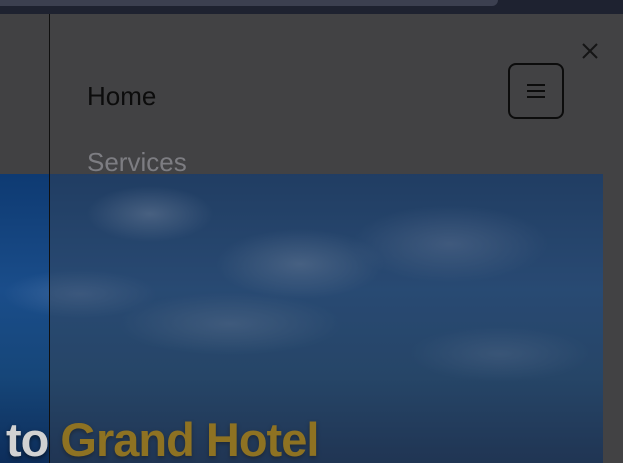 This screenshot has width=623, height=463. What do you see at coordinates (121, 96) in the screenshot?
I see `nav-item-home: Home` at bounding box center [121, 96].